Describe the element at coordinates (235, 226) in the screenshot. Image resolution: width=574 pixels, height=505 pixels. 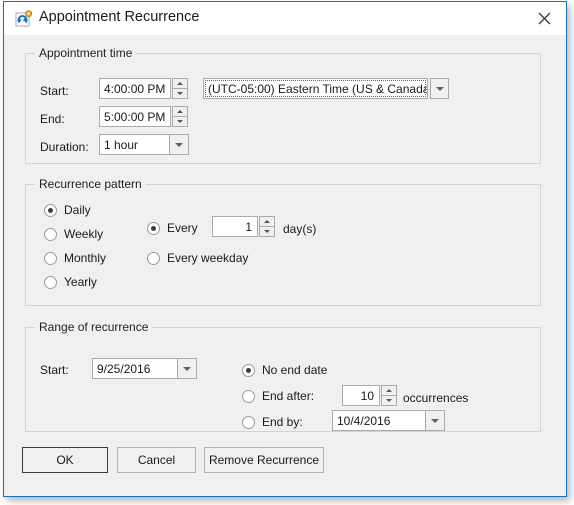
I see `every-interval-input: 1` at that location.